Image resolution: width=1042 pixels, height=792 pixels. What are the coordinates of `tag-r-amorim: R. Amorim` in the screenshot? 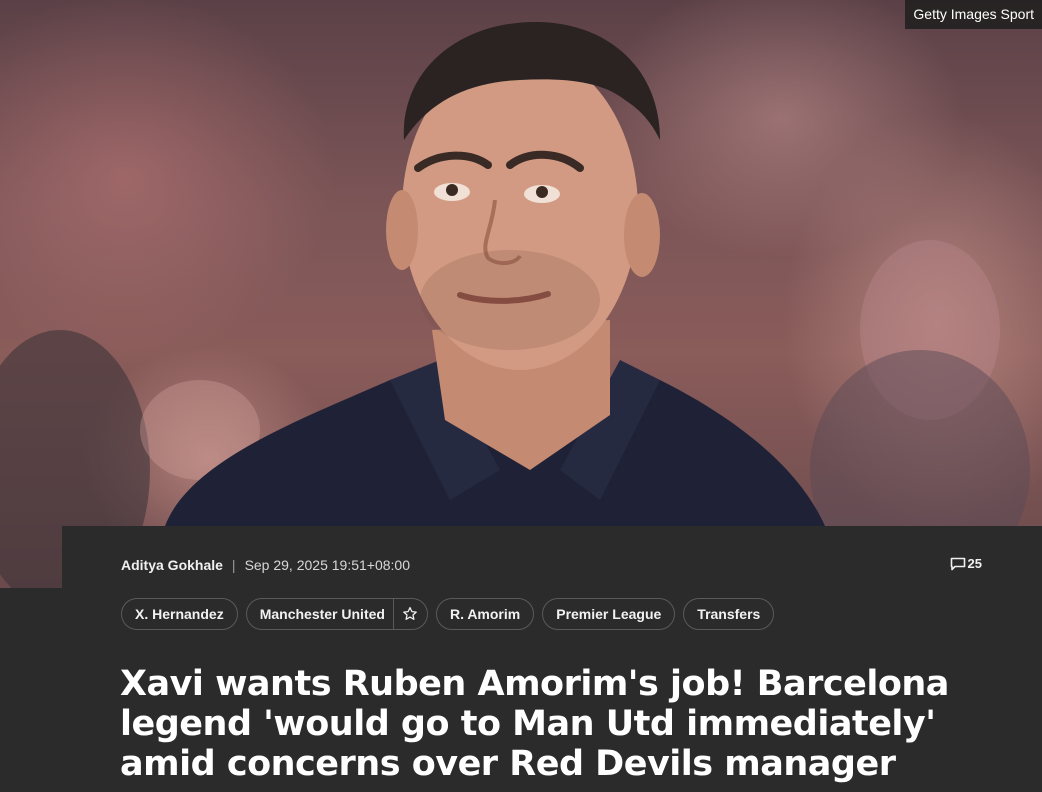 It's located at (485, 614).